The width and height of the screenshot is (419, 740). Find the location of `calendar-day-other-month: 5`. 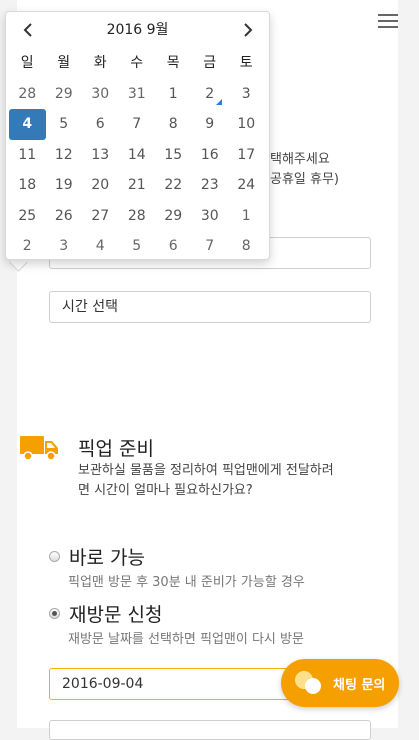

calendar-day-other-month: 5 is located at coordinates (137, 246).